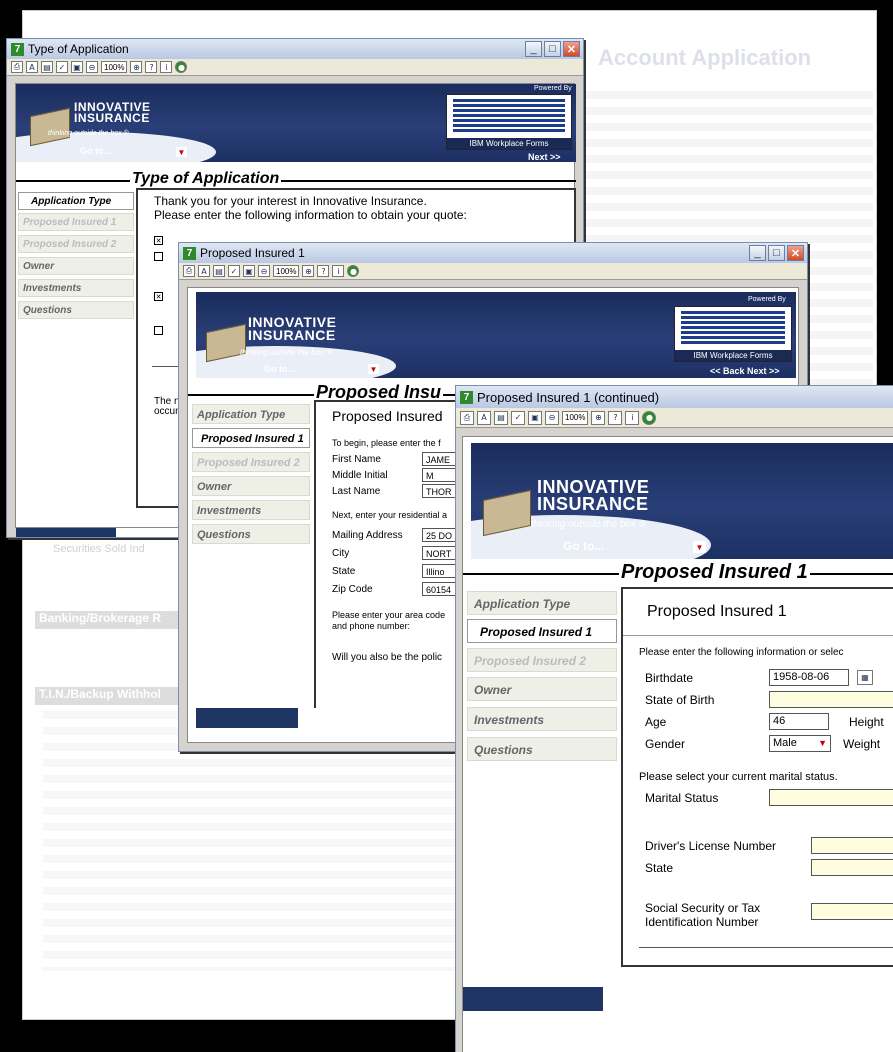  I want to click on mailing-address-label: Mailing Address, so click(367, 535).